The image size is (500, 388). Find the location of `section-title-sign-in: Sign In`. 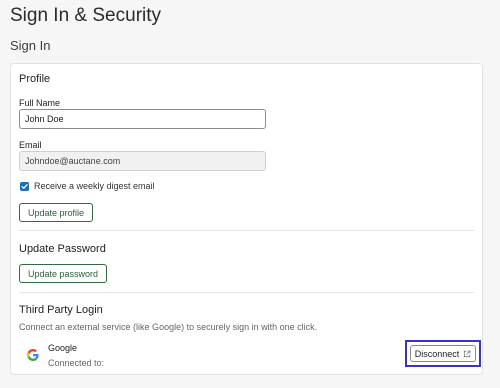

section-title-sign-in: Sign In is located at coordinates (30, 45).